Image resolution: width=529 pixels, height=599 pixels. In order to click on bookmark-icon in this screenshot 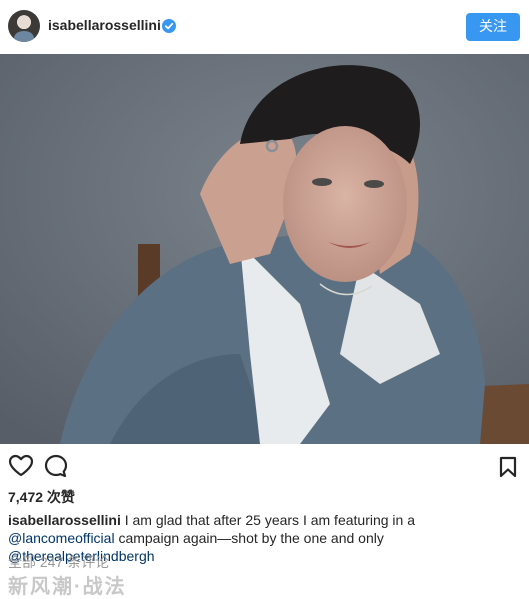, I will do `click(508, 467)`.